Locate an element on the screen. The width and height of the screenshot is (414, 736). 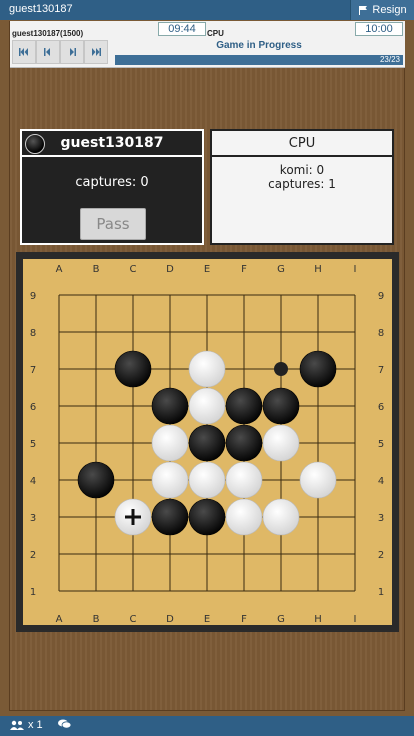
row-label-left: 9 is located at coordinates (33, 296).